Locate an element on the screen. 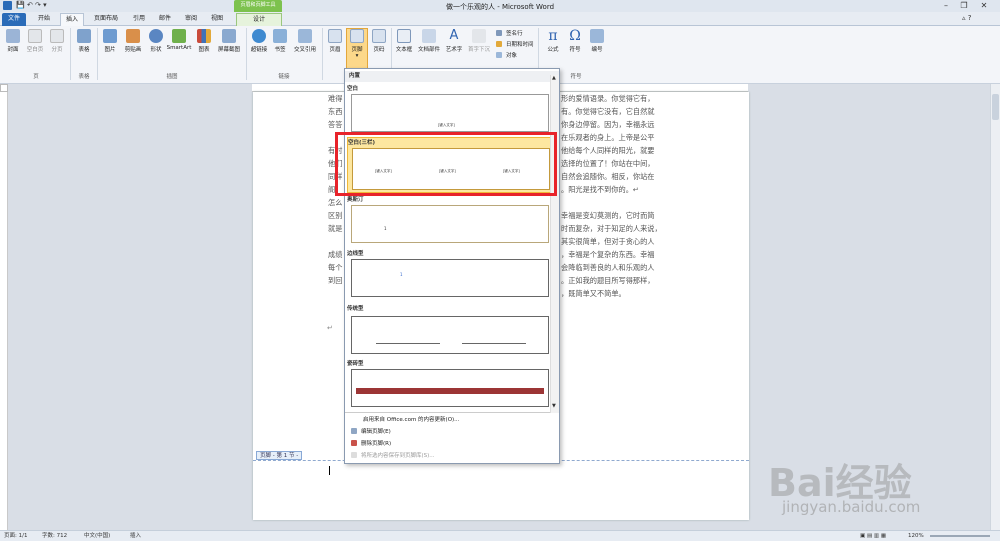 The height and width of the screenshot is (541, 1000). group-label-links: 链接 is located at coordinates (284, 77).